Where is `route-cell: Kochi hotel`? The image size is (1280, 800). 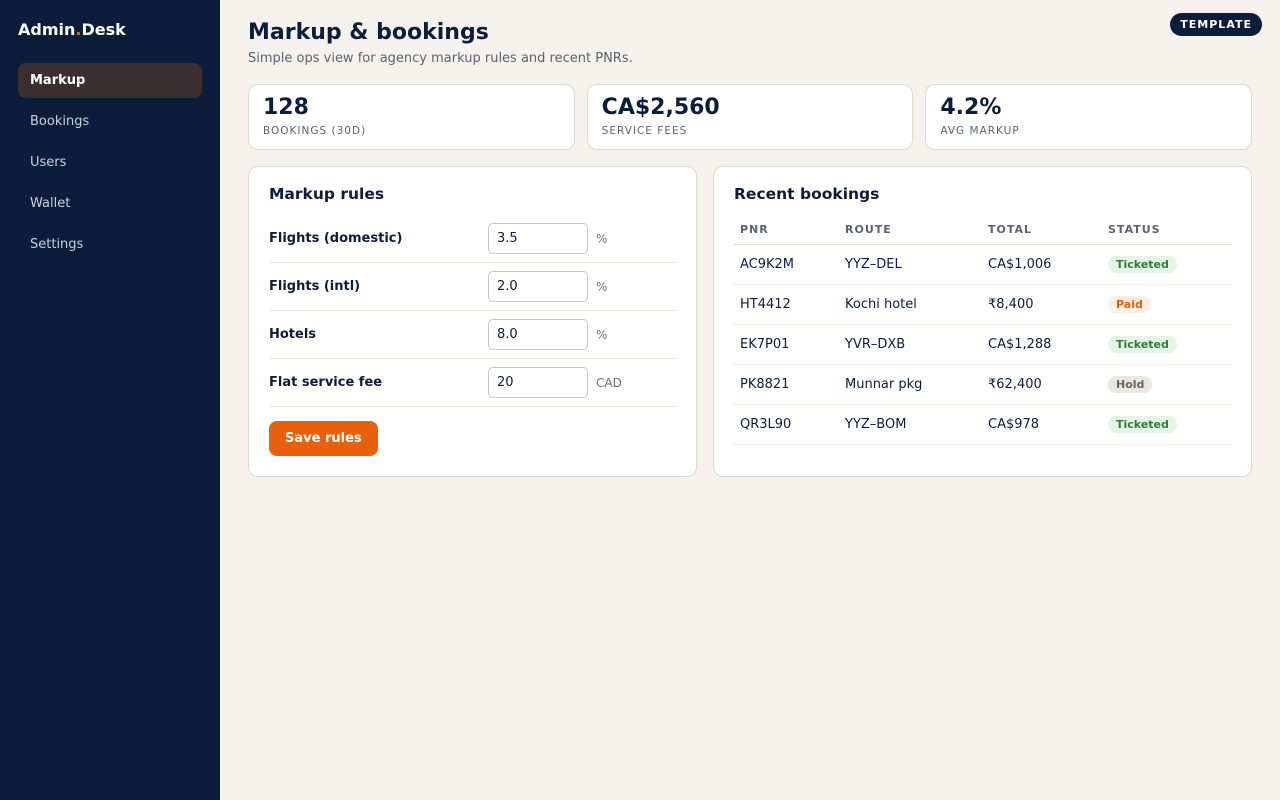 route-cell: Kochi hotel is located at coordinates (910, 304).